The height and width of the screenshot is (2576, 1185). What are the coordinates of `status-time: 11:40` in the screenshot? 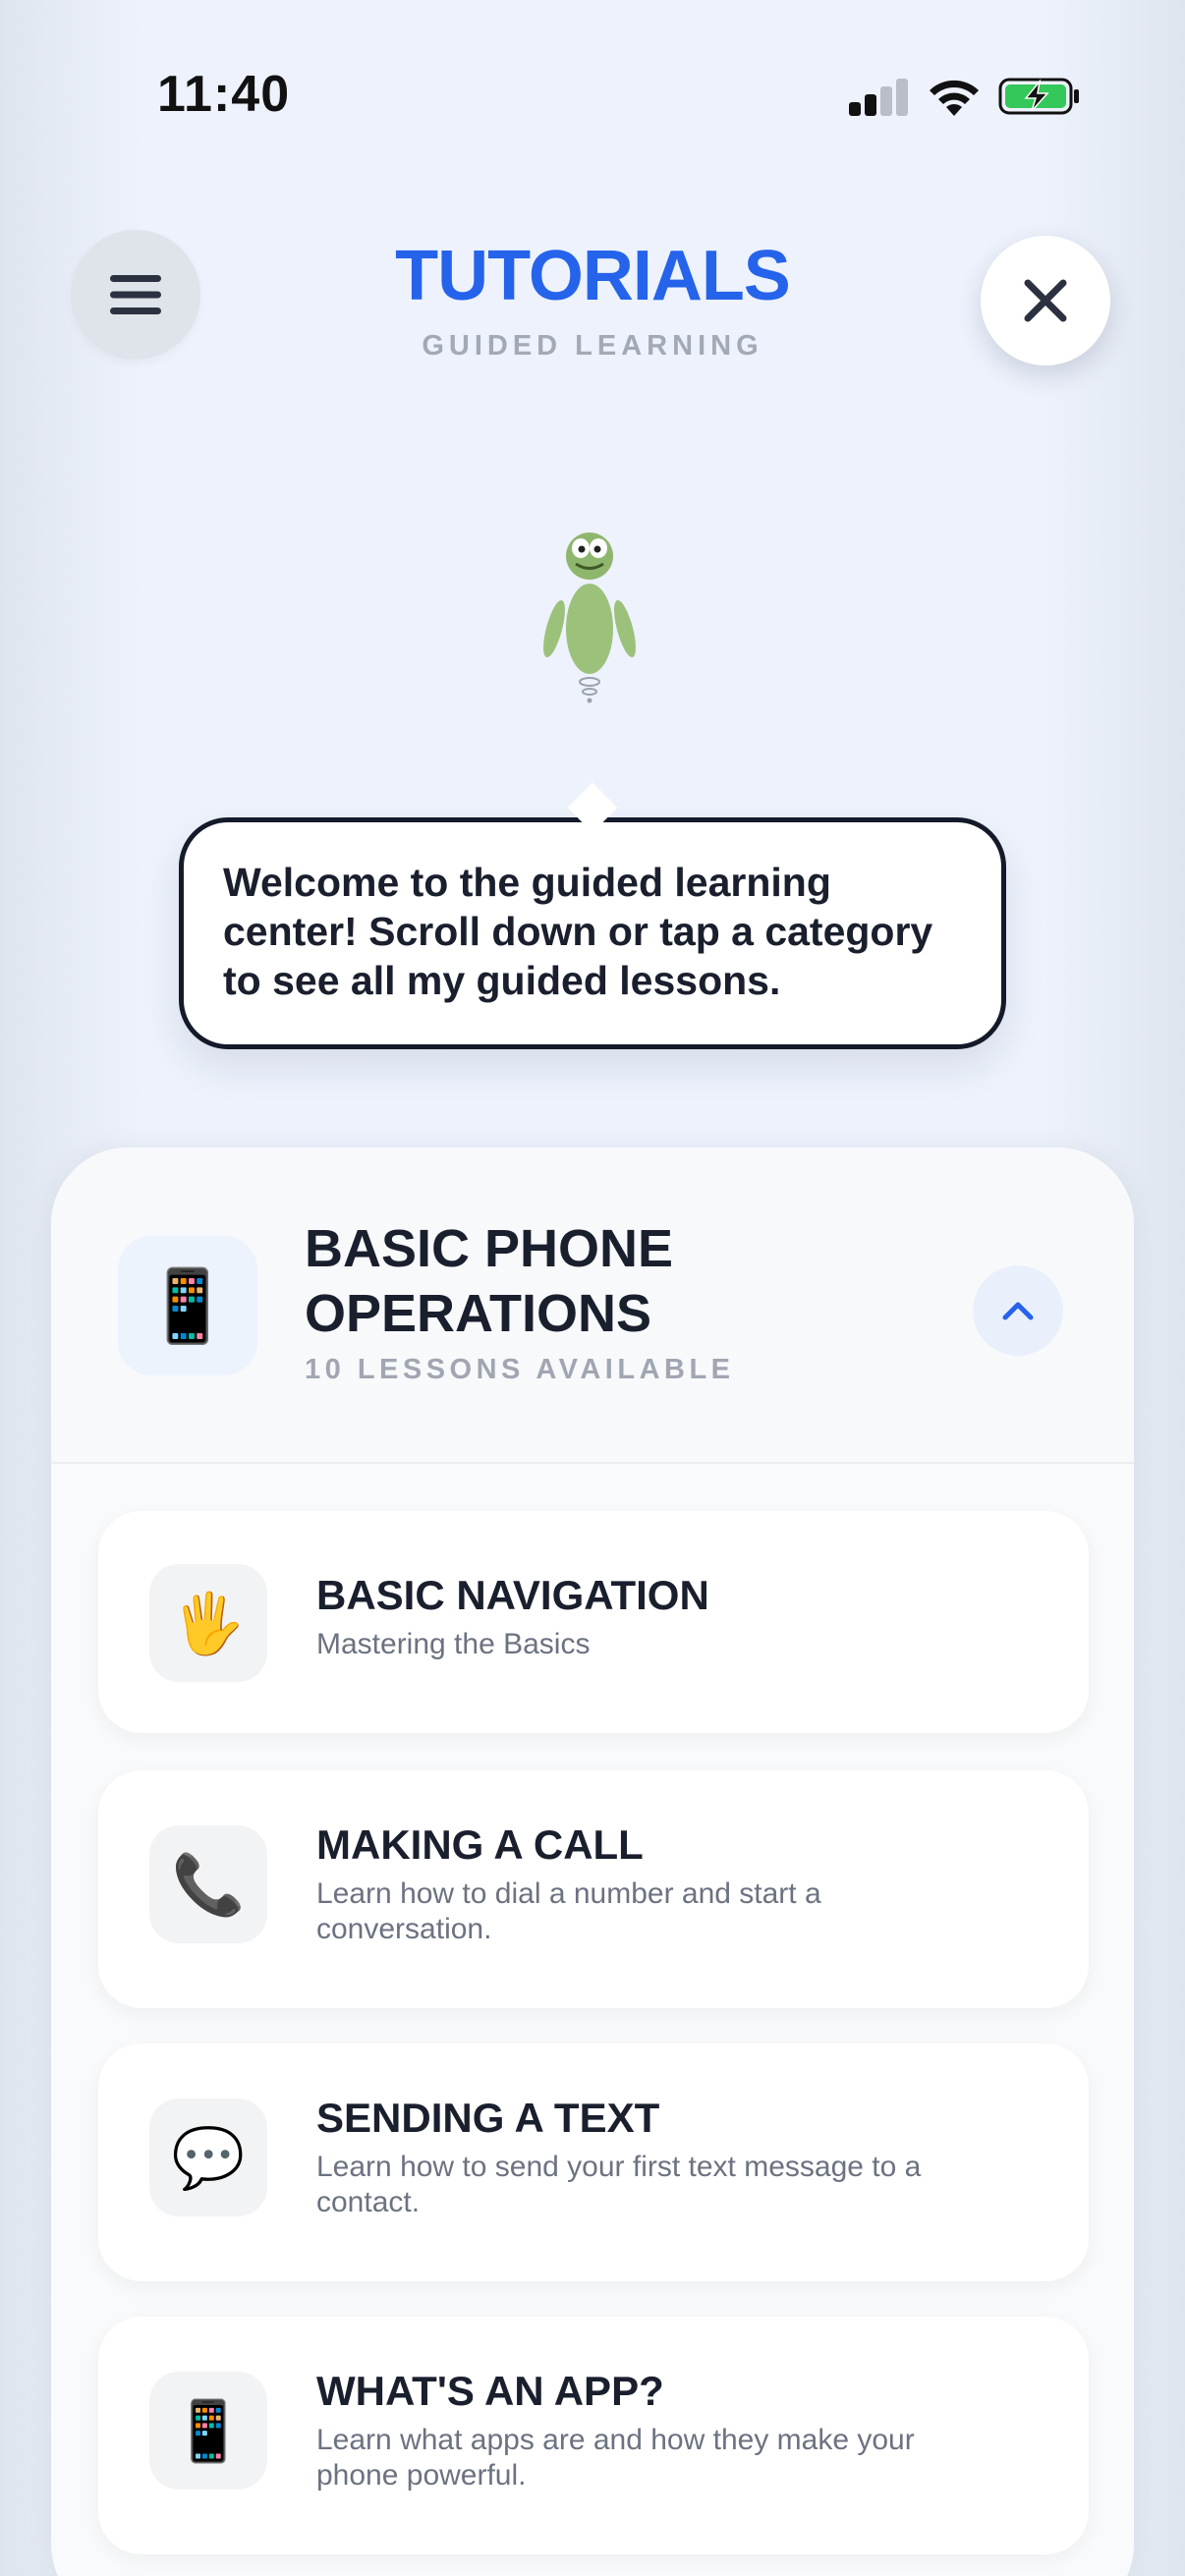 It's located at (224, 94).